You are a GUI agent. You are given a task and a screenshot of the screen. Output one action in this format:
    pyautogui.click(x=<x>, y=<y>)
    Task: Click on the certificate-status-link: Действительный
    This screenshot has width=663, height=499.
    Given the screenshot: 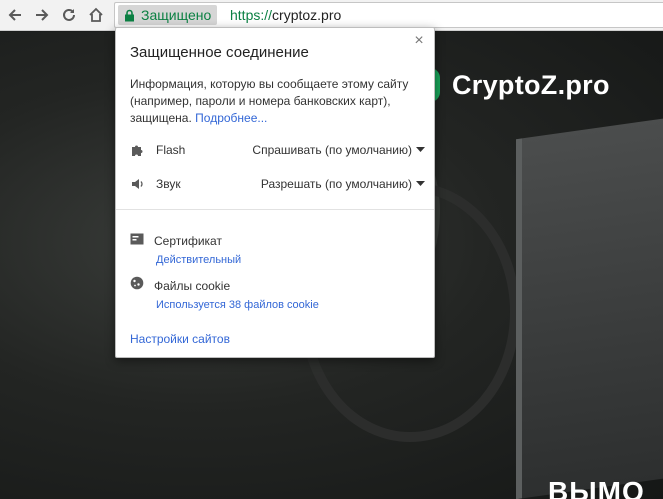 What is the action you would take?
    pyautogui.click(x=198, y=260)
    